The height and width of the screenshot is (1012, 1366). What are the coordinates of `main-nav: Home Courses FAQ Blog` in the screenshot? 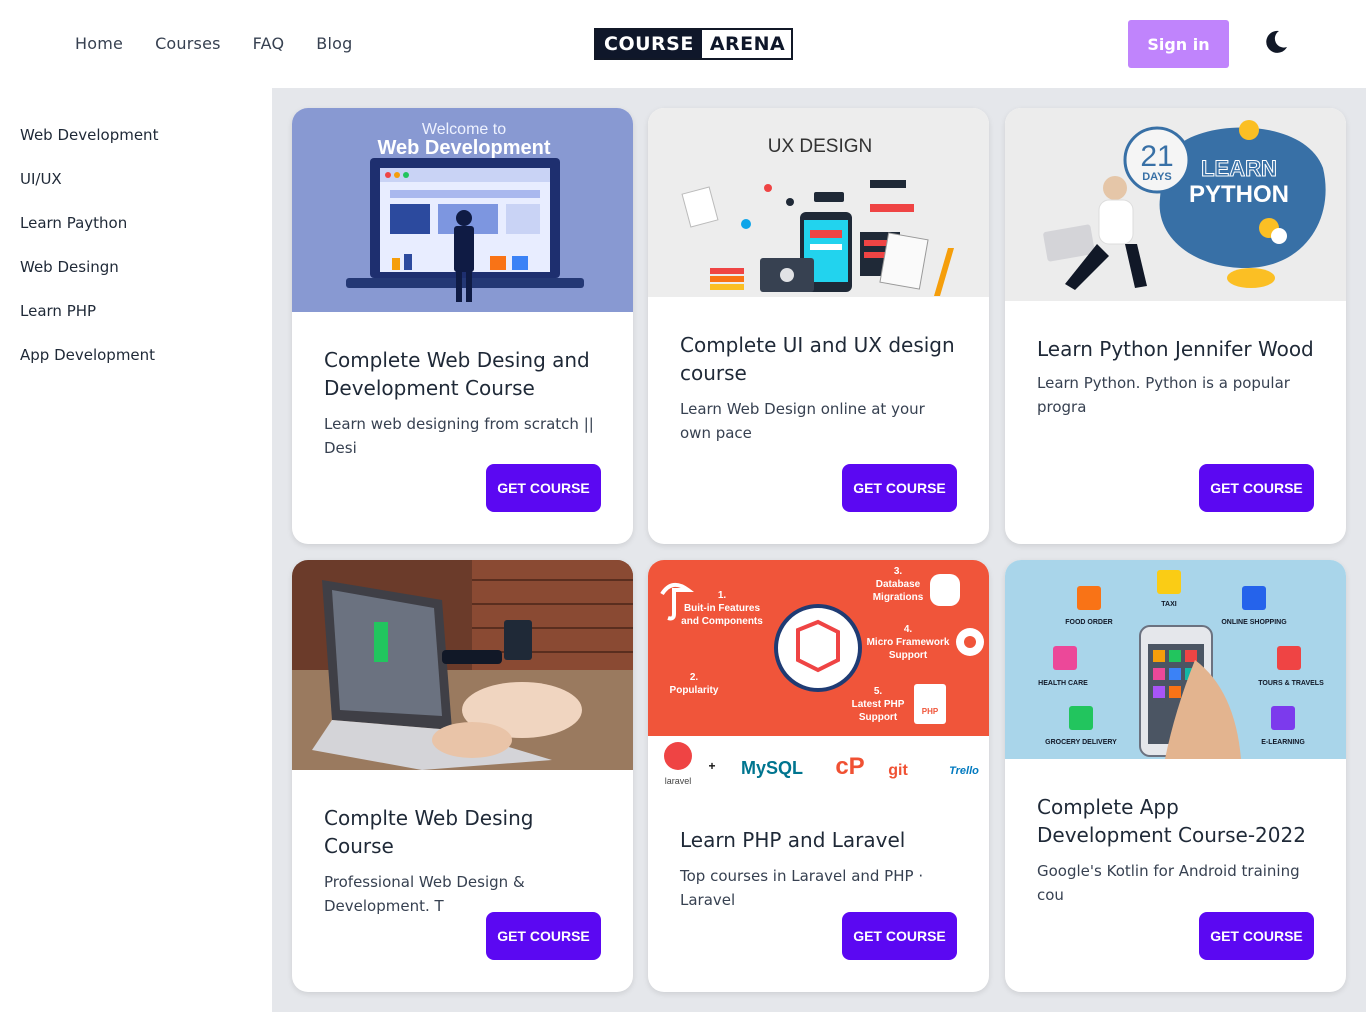 It's located at (213, 43).